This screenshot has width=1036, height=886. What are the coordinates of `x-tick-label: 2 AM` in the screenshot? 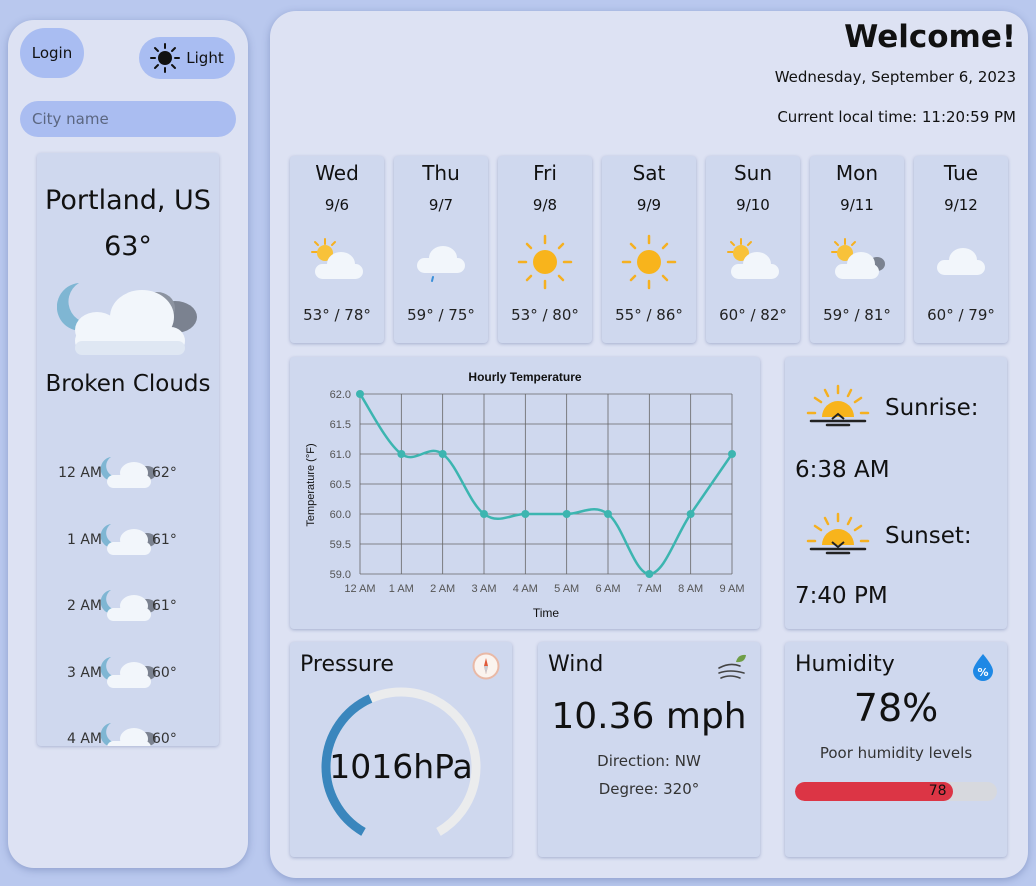 It's located at (442, 589).